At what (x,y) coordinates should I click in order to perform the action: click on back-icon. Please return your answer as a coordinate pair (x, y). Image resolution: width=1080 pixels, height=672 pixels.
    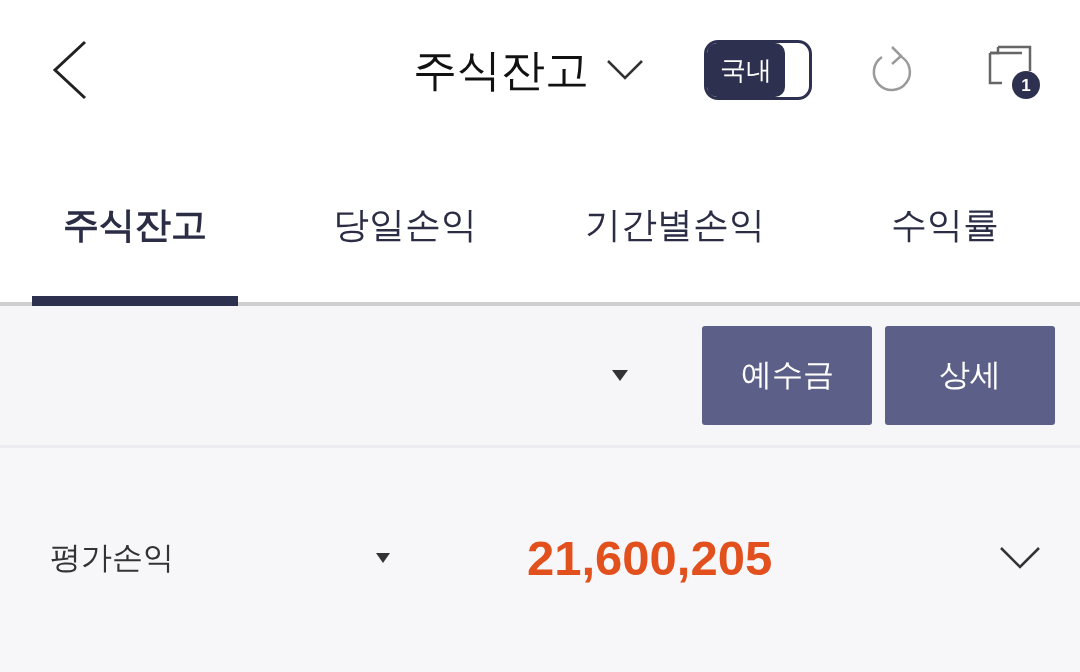
    Looking at the image, I should click on (70, 70).